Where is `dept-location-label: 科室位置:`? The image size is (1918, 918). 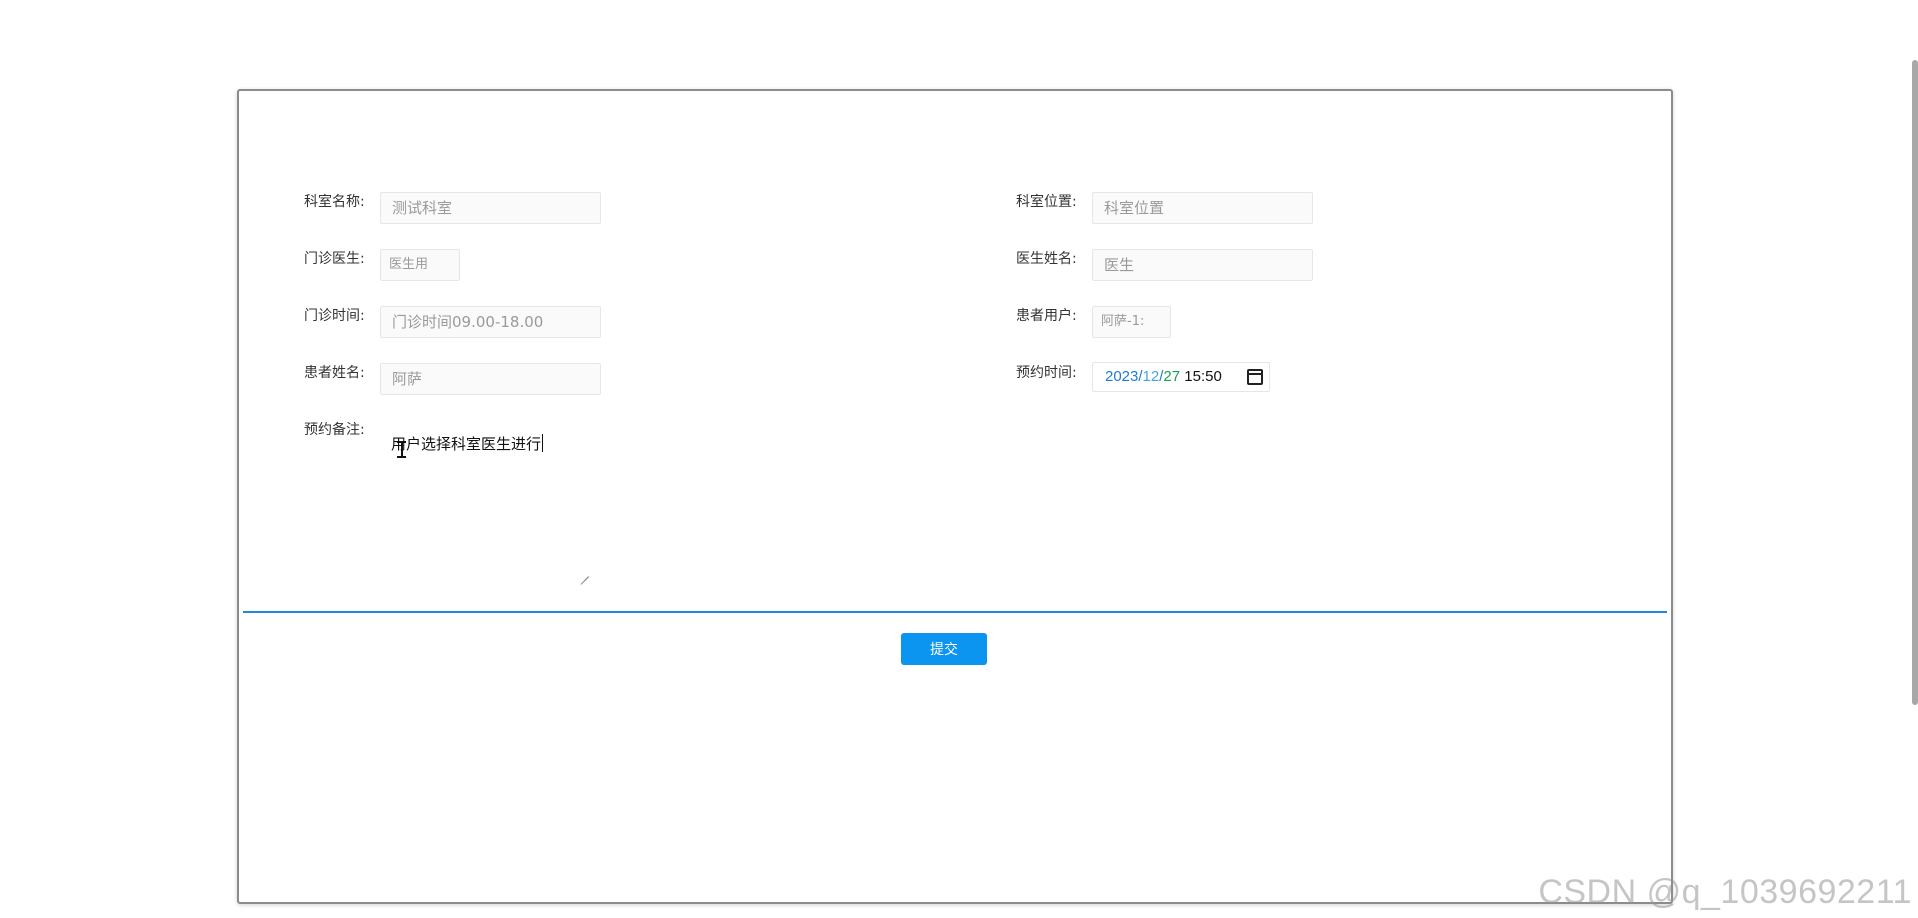 dept-location-label: 科室位置: is located at coordinates (1046, 202).